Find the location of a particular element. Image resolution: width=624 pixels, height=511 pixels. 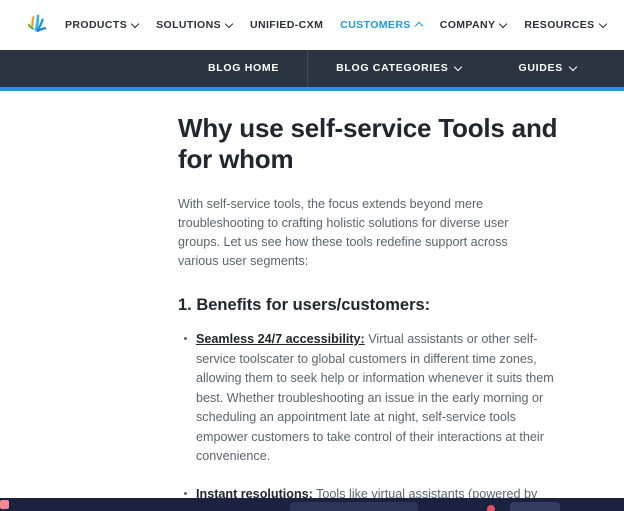

nav-item-products: PRODUCTS is located at coordinates (102, 25).